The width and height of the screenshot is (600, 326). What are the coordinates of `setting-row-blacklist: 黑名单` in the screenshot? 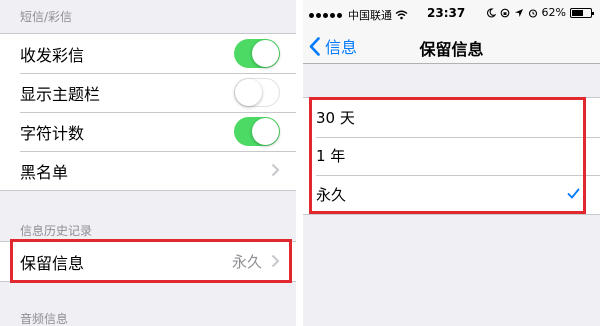 It's located at (148, 170).